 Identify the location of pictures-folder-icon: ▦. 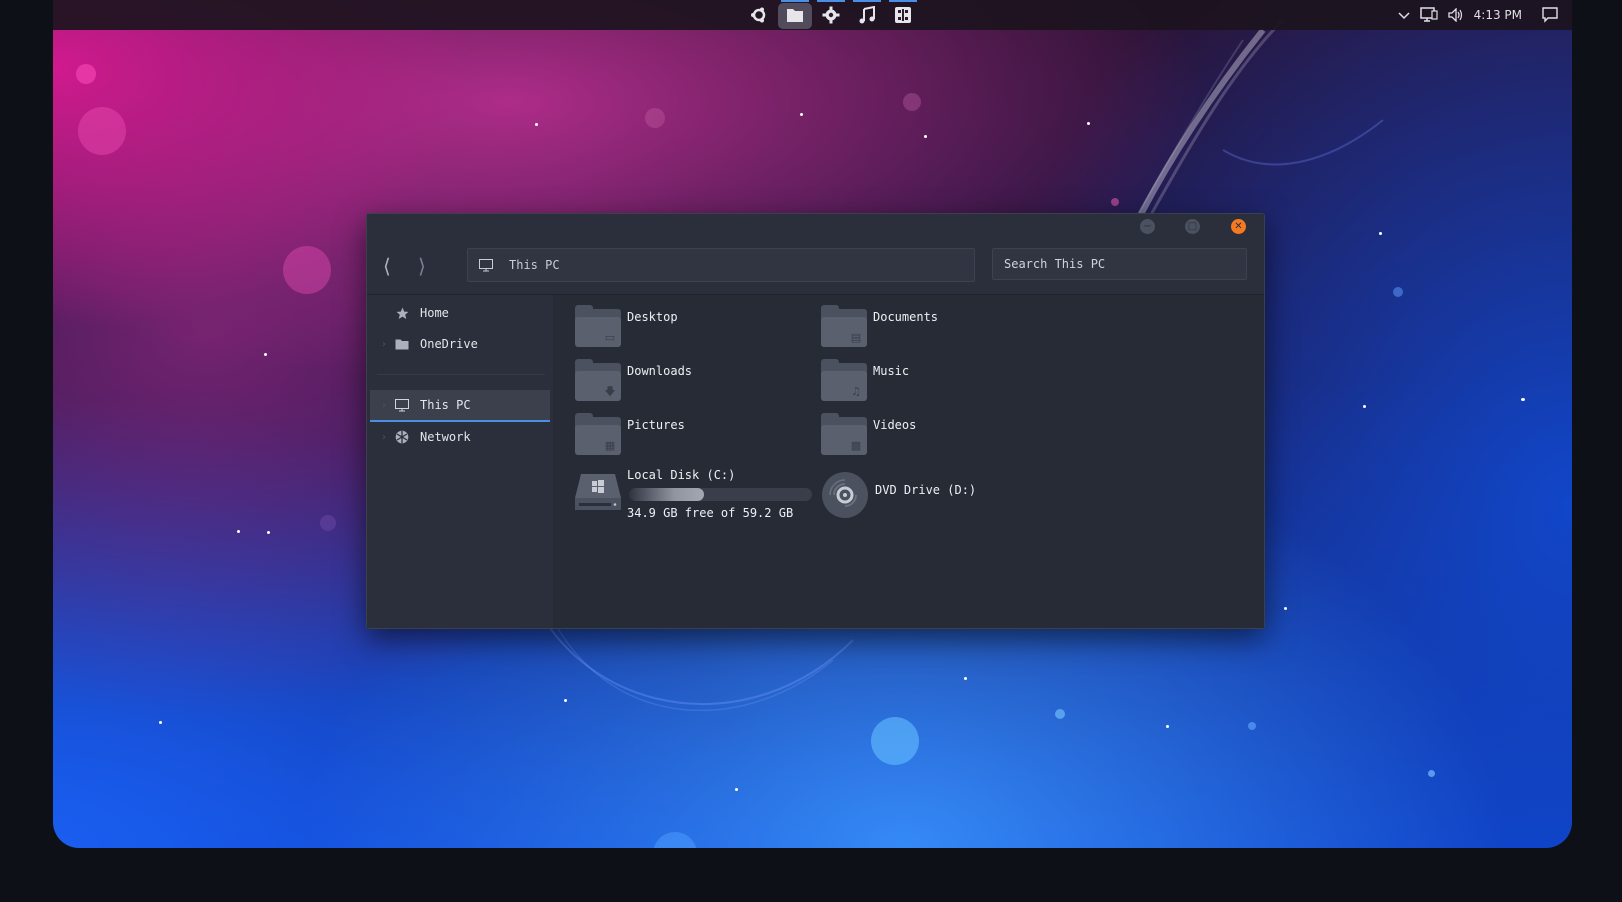
(598, 434).